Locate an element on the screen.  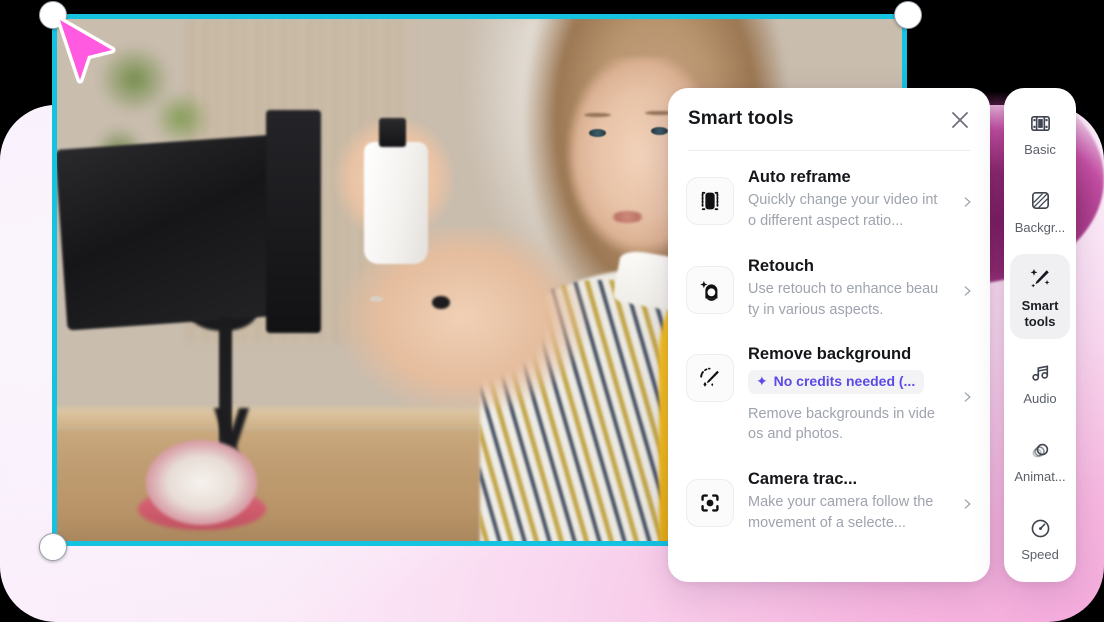
film-strip-icon is located at coordinates (1040, 123).